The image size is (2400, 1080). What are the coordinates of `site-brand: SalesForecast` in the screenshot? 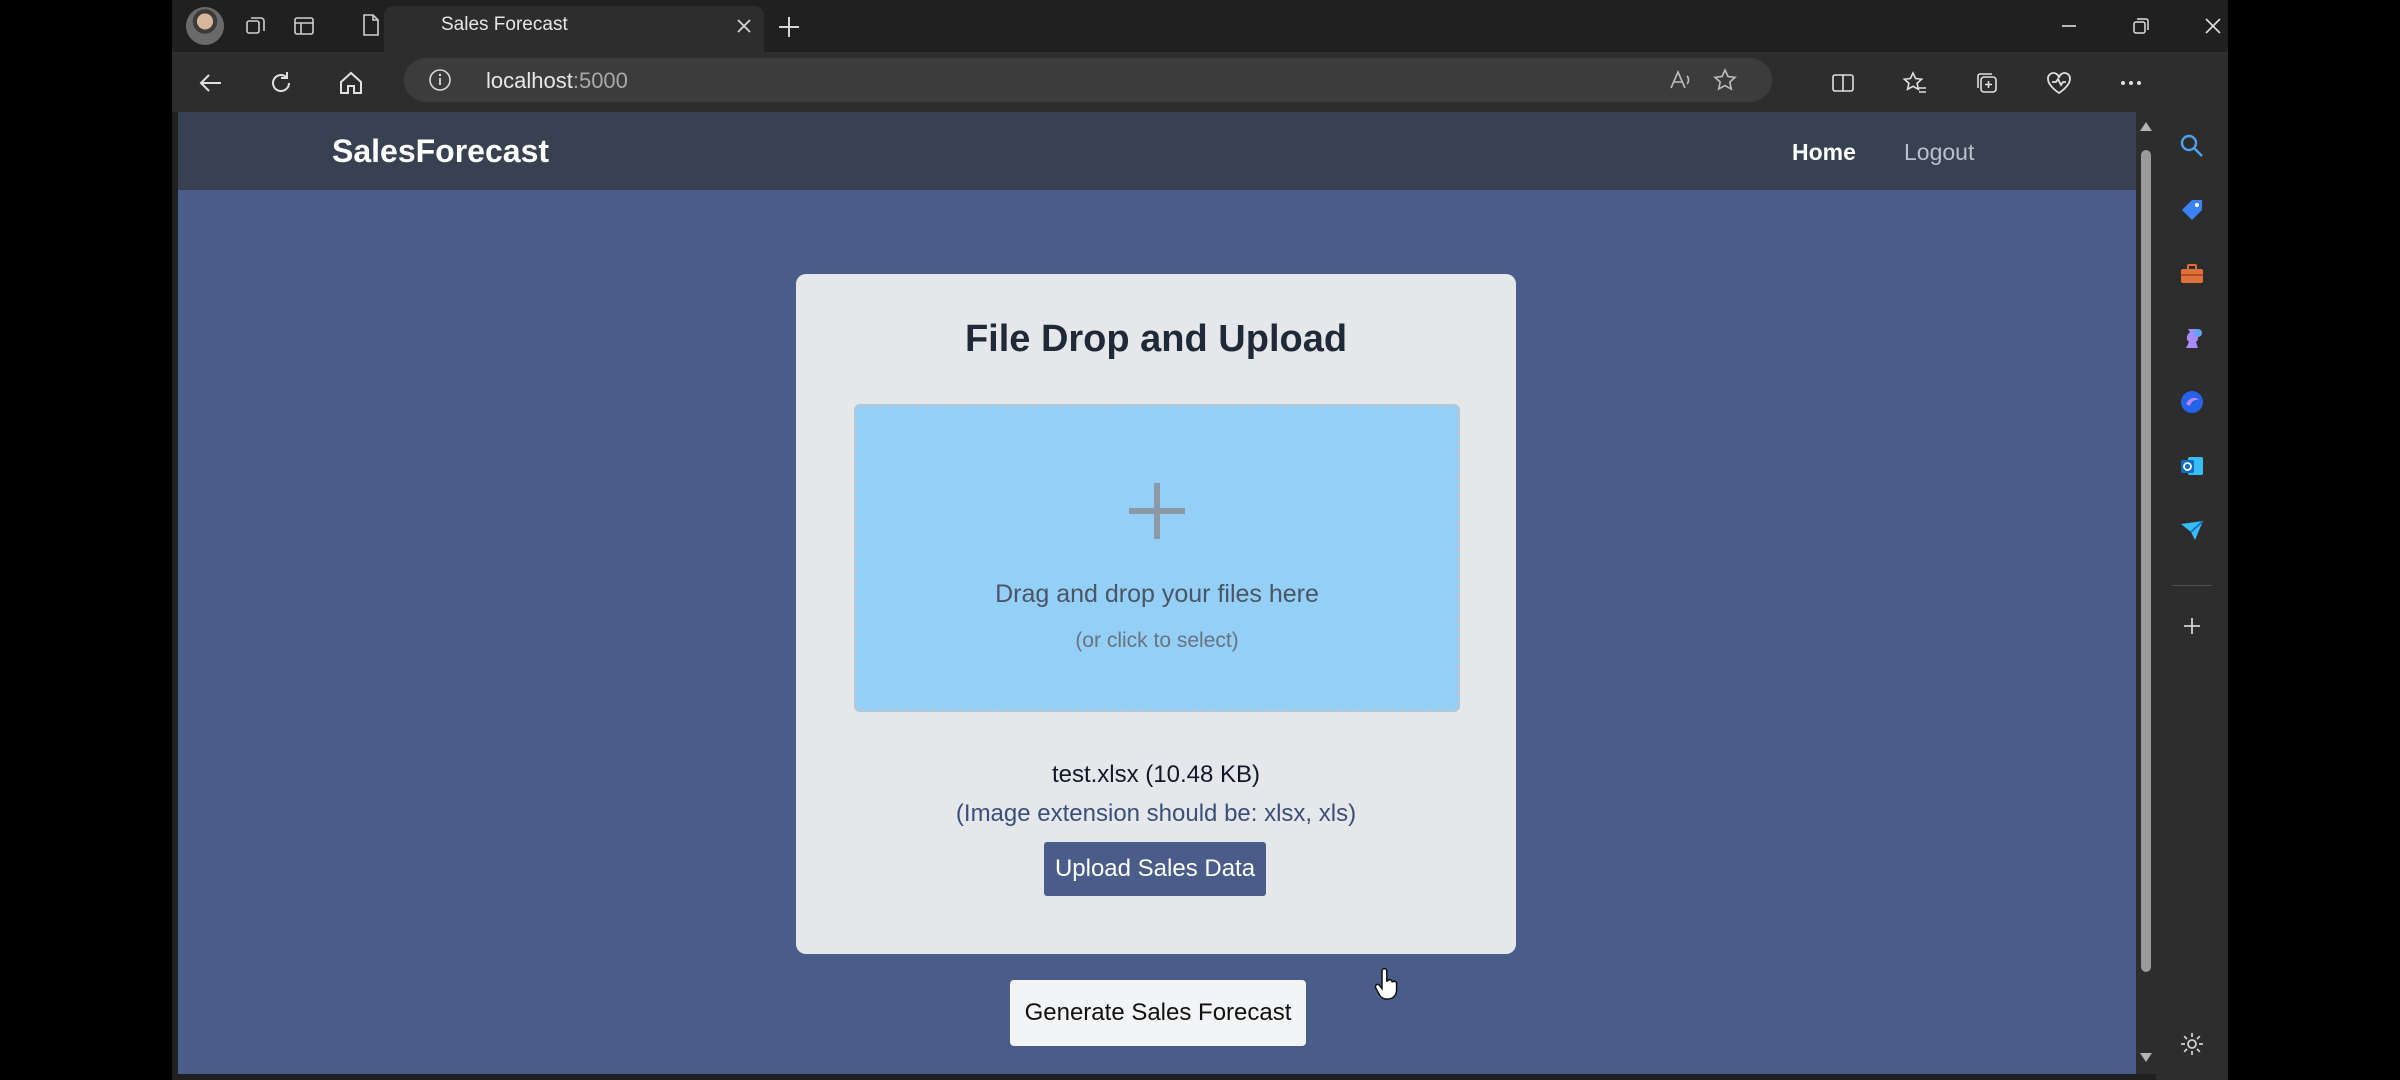 It's located at (440, 151).